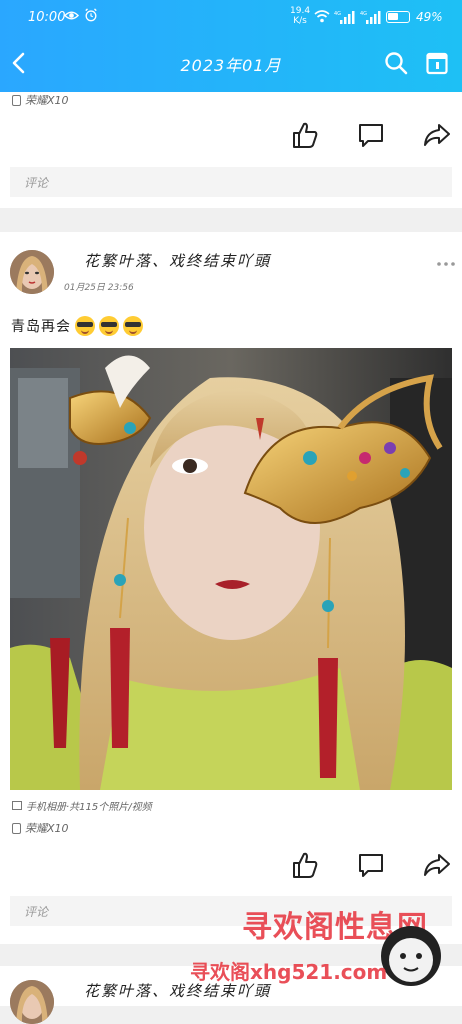 This screenshot has width=462, height=1024. Describe the element at coordinates (396, 63) in the screenshot. I see `search-icon` at that location.